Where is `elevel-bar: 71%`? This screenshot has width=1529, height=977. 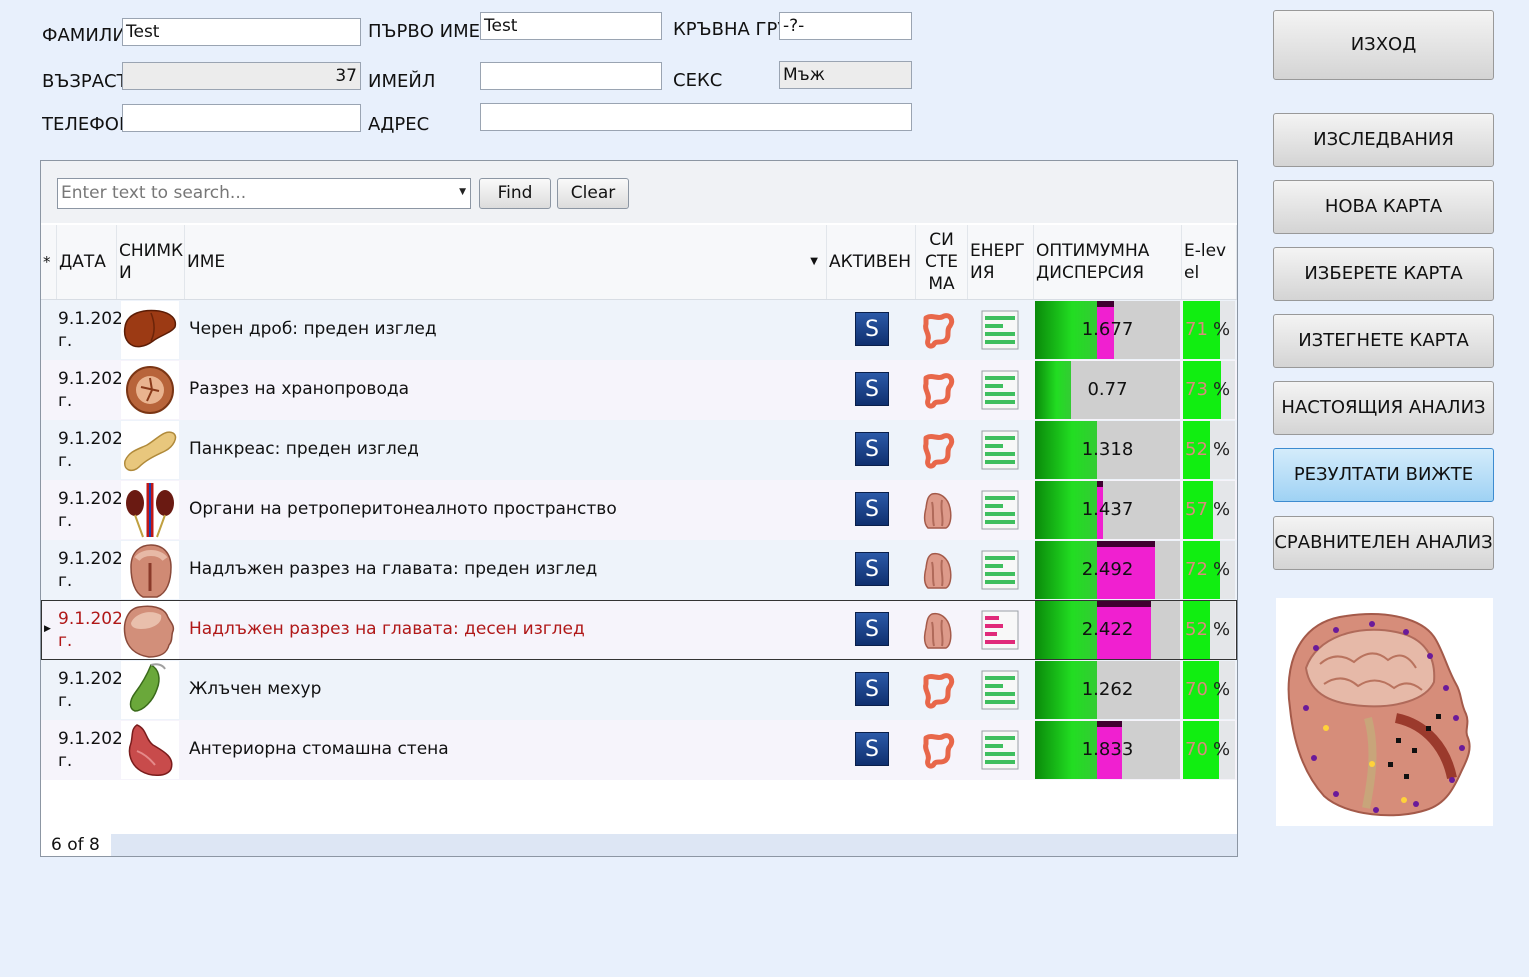 elevel-bar: 71% is located at coordinates (1209, 330).